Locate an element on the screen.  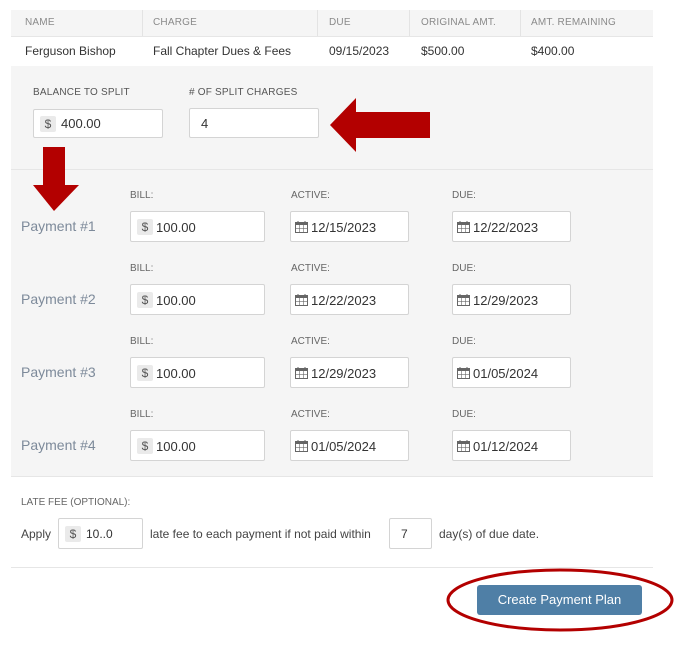
payment-due-date-value: 12/22/2023 is located at coordinates (506, 227).